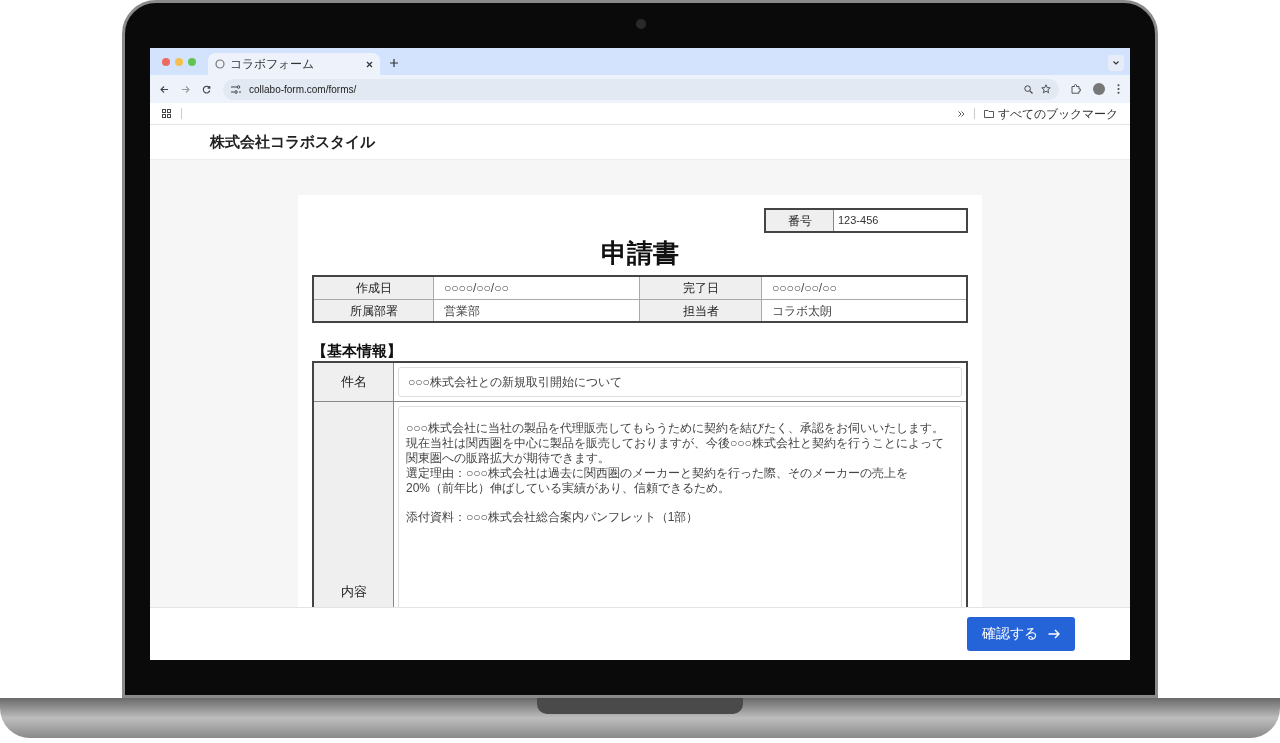 The image size is (1280, 743). What do you see at coordinates (164, 89) in the screenshot?
I see `back-icon` at bounding box center [164, 89].